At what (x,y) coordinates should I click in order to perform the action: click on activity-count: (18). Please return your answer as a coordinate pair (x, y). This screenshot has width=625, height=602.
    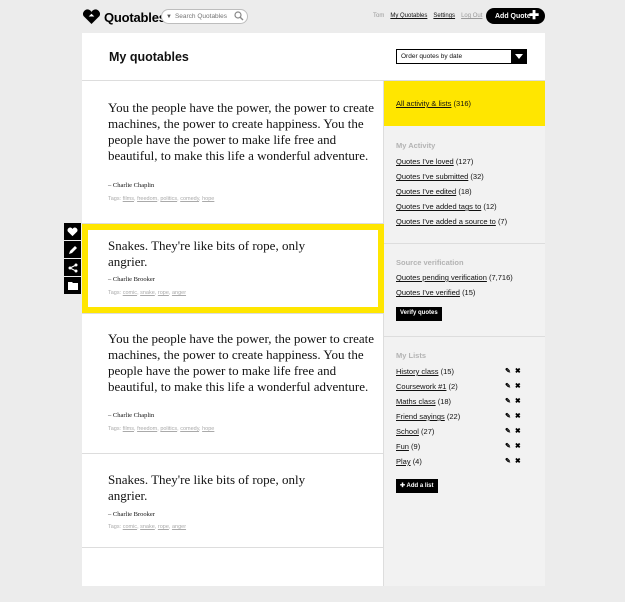
    Looking at the image, I should click on (465, 191).